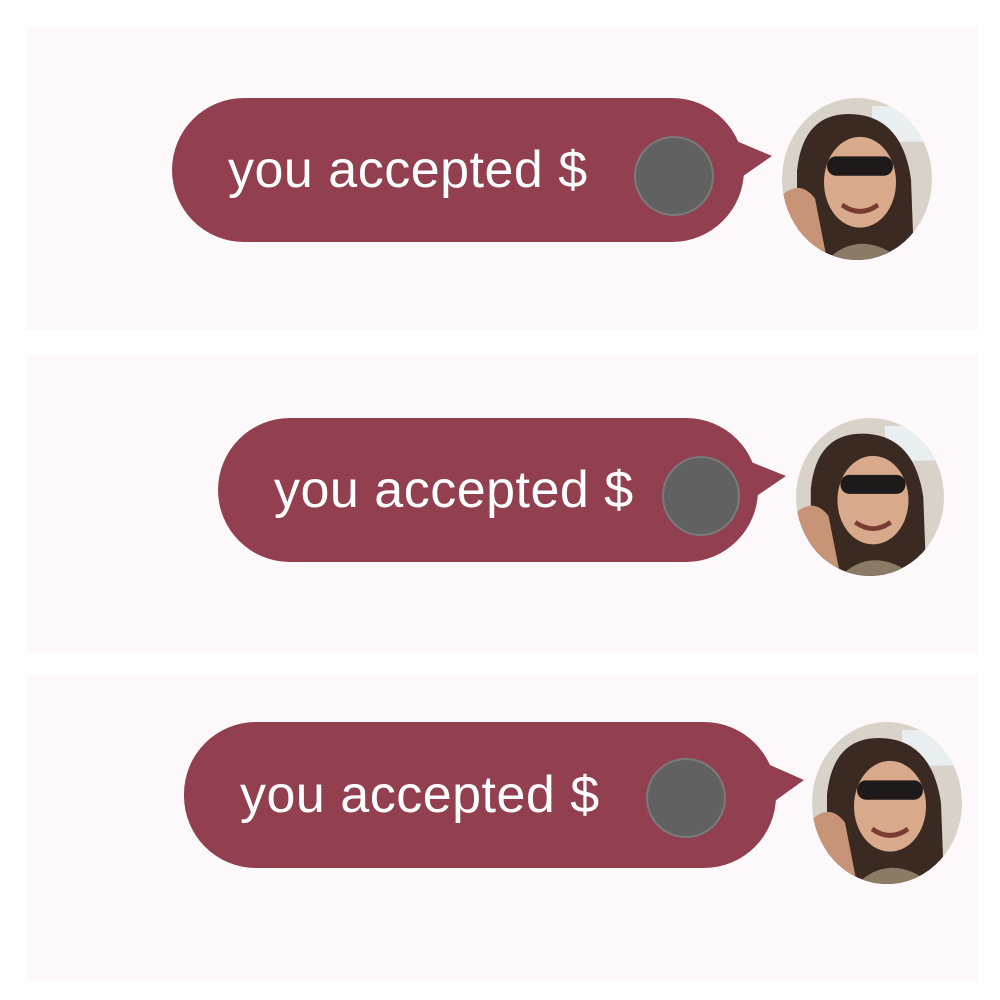 The width and height of the screenshot is (1000, 1000). I want to click on message-text-3: you accepted $, so click(420, 795).